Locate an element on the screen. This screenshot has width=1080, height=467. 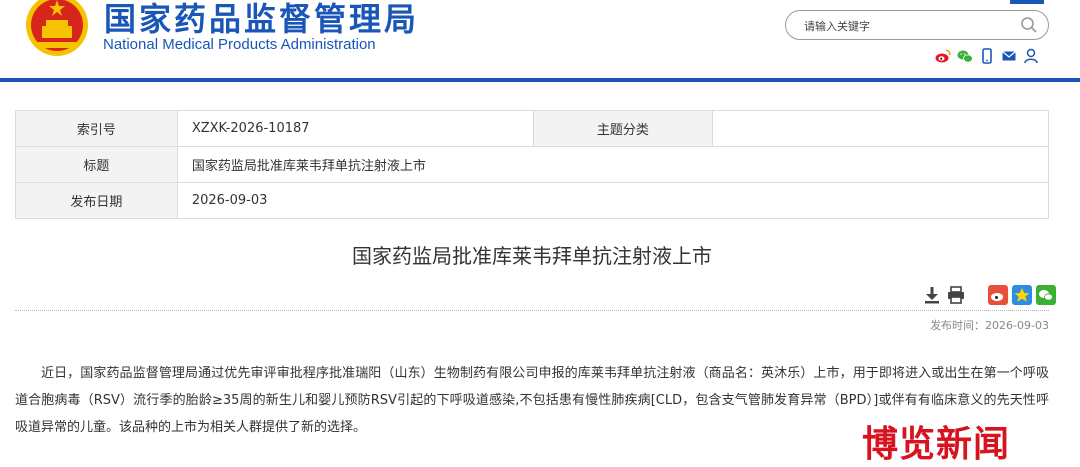
table-row: 索引号 XZXK-2026-10187 主题分类 is located at coordinates (532, 128).